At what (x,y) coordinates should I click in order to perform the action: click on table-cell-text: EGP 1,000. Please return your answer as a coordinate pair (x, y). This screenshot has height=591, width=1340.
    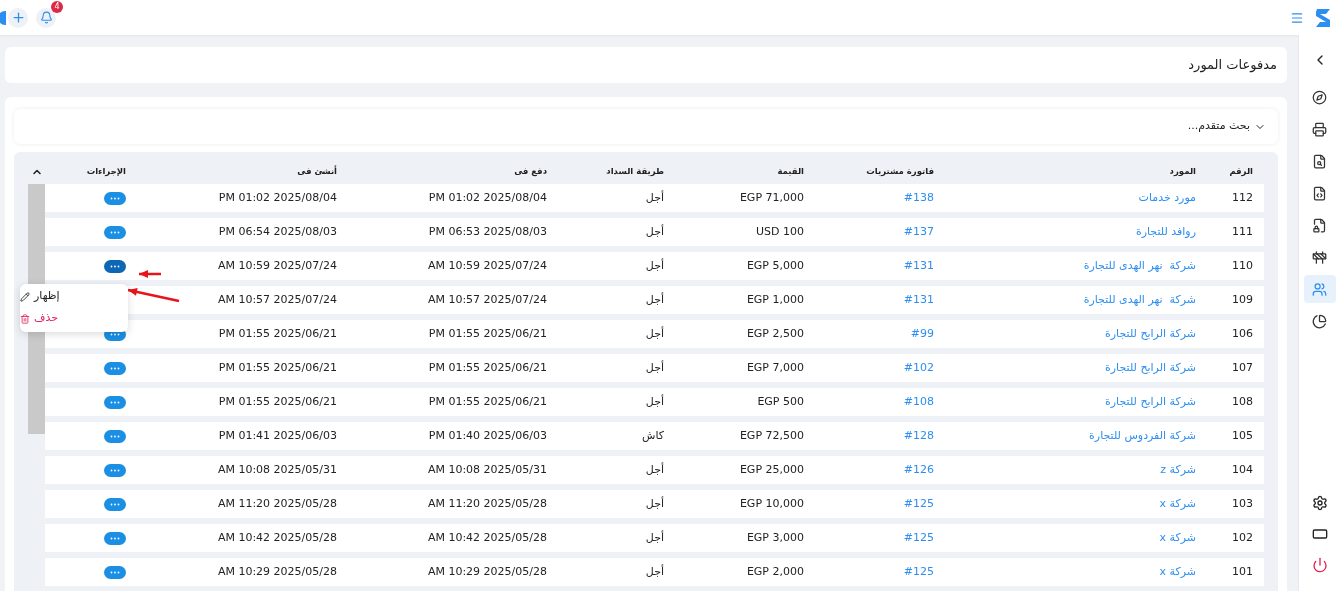
    Looking at the image, I should click on (775, 299).